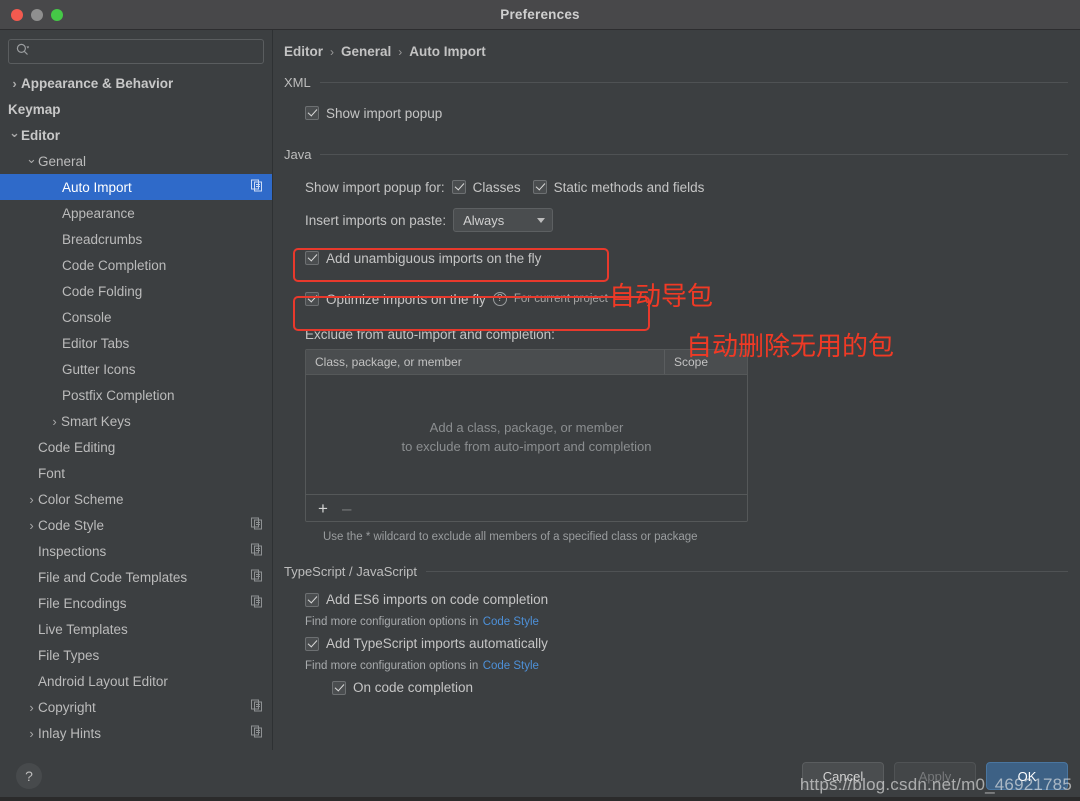 Image resolution: width=1080 pixels, height=801 pixels. What do you see at coordinates (136, 317) in the screenshot?
I see `sidebar-item-console: Console` at bounding box center [136, 317].